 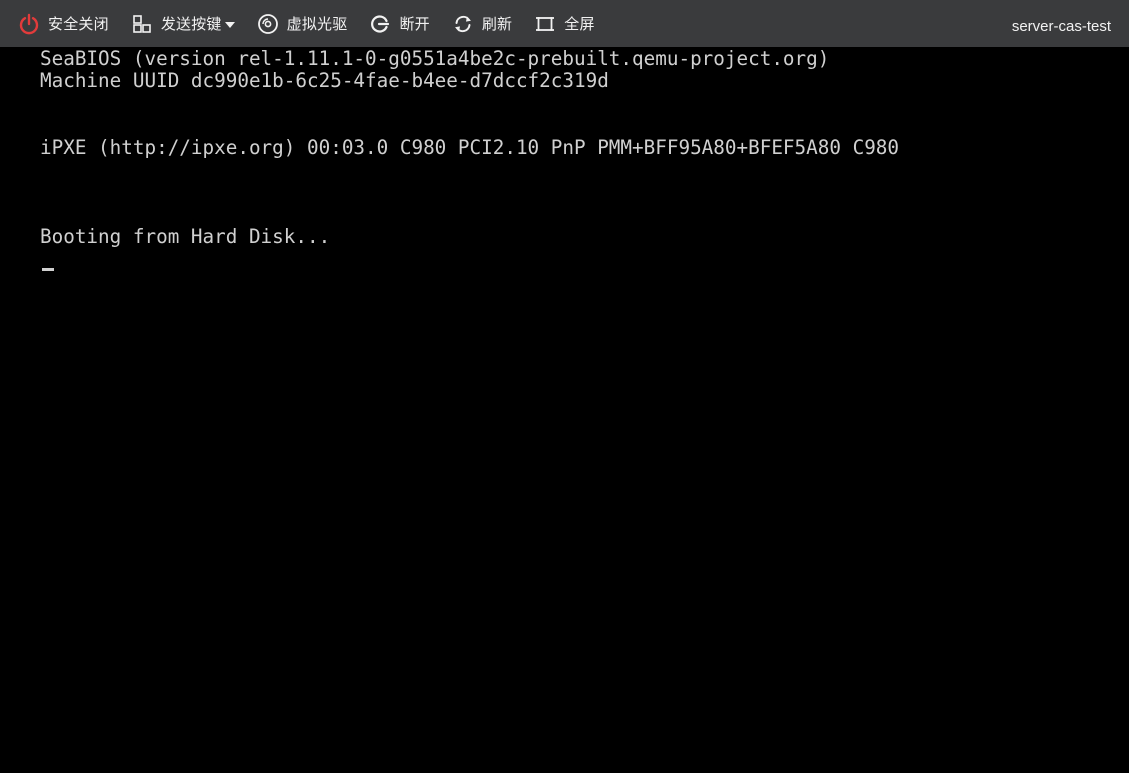 I want to click on send-keys-label: 发送按键, so click(x=191, y=24).